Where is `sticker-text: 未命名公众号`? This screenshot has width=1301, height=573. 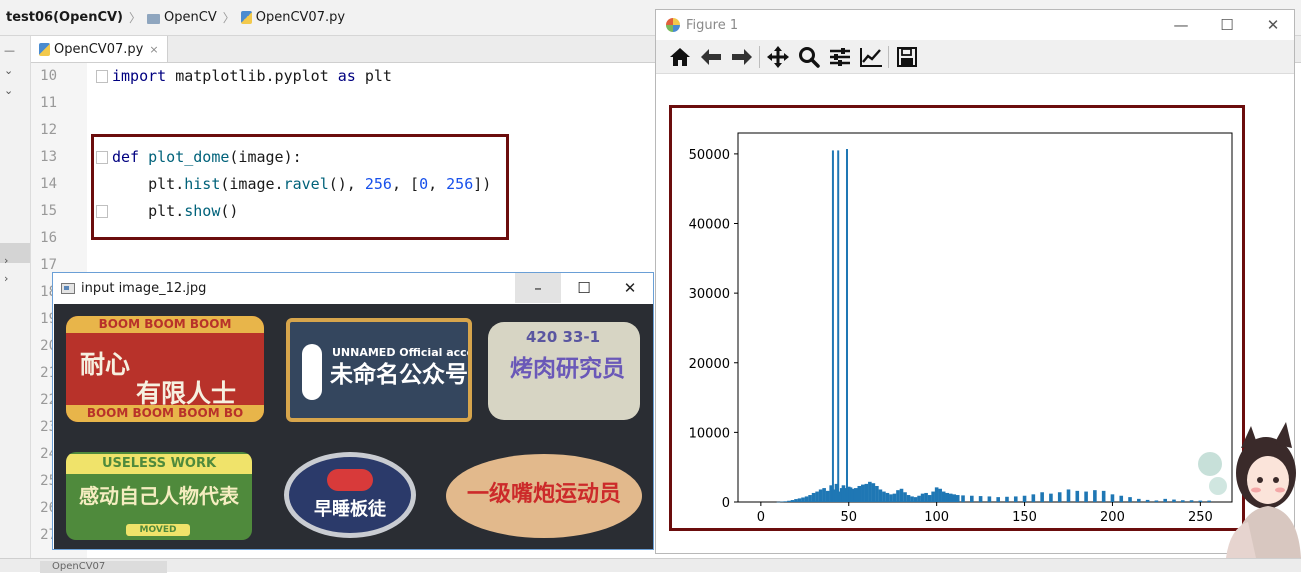
sticker-text: 未命名公众号 is located at coordinates (399, 375).